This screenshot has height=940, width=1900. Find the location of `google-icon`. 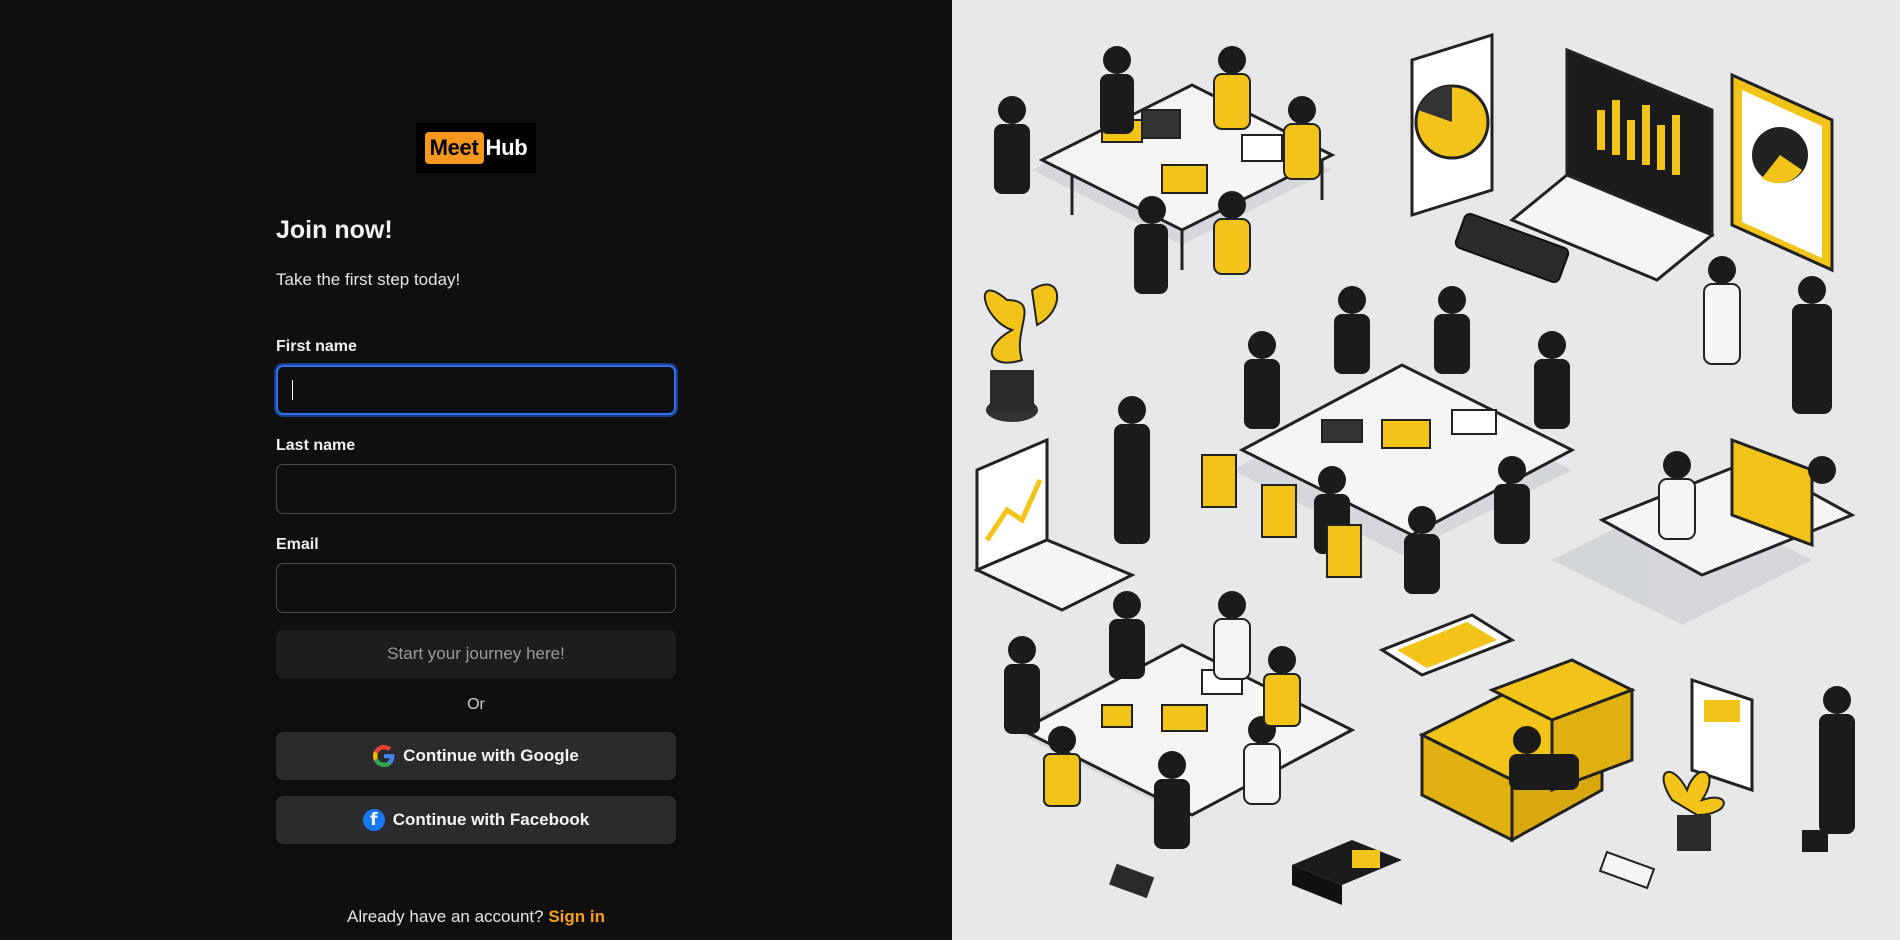

google-icon is located at coordinates (384, 756).